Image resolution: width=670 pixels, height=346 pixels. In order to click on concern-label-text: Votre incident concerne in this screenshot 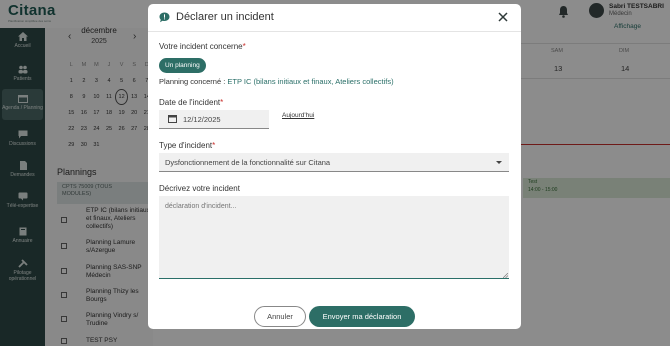, I will do `click(201, 46)`.